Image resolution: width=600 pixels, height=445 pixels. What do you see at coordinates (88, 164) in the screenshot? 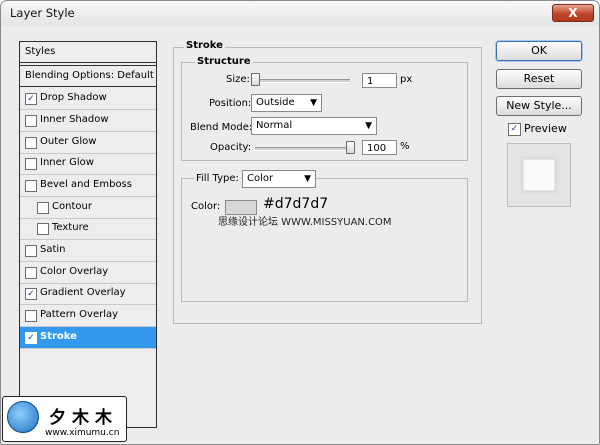
I see `style-item-inner-glow: Inner Glow` at bounding box center [88, 164].